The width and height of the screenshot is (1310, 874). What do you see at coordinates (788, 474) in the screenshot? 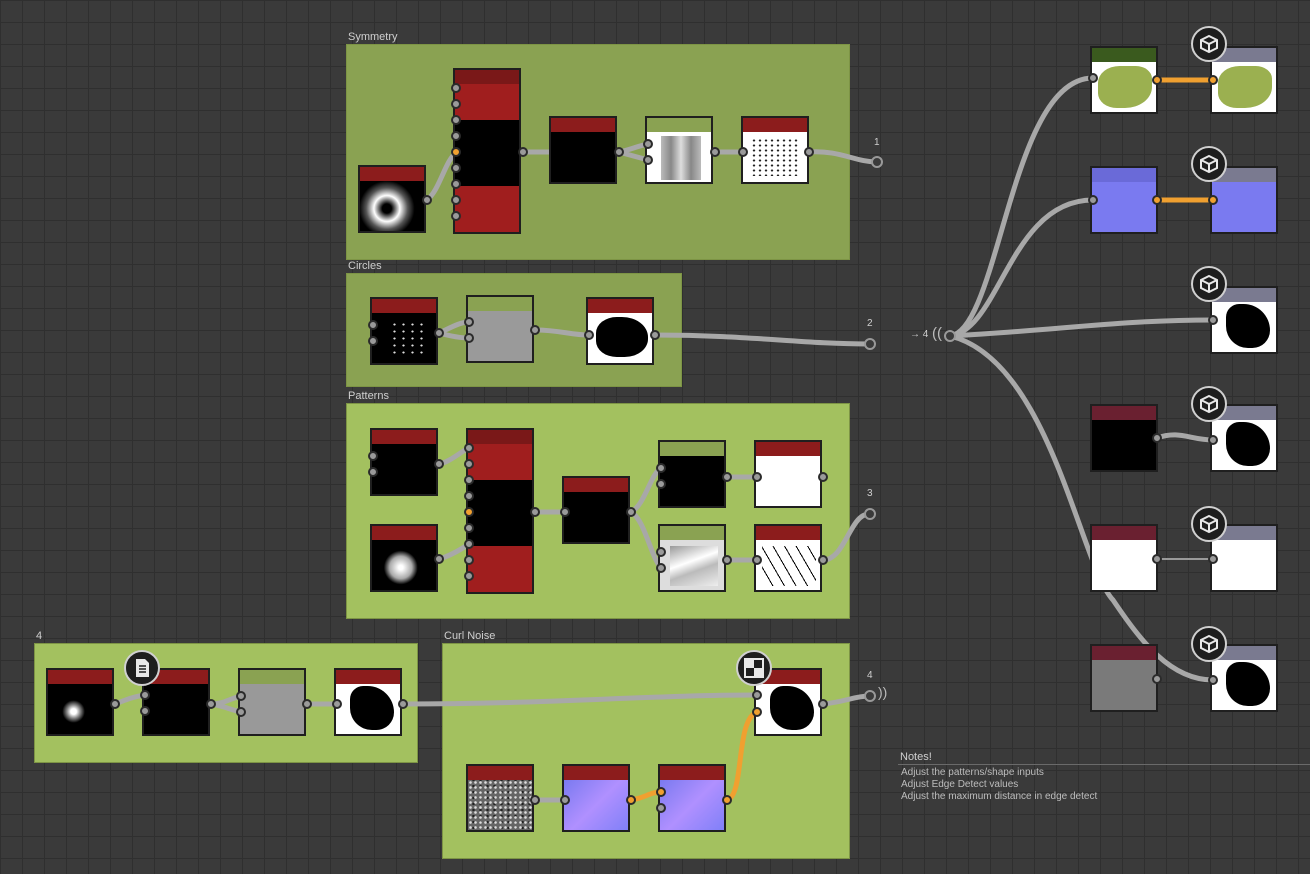
I see `node-patterns-edge-a` at bounding box center [788, 474].